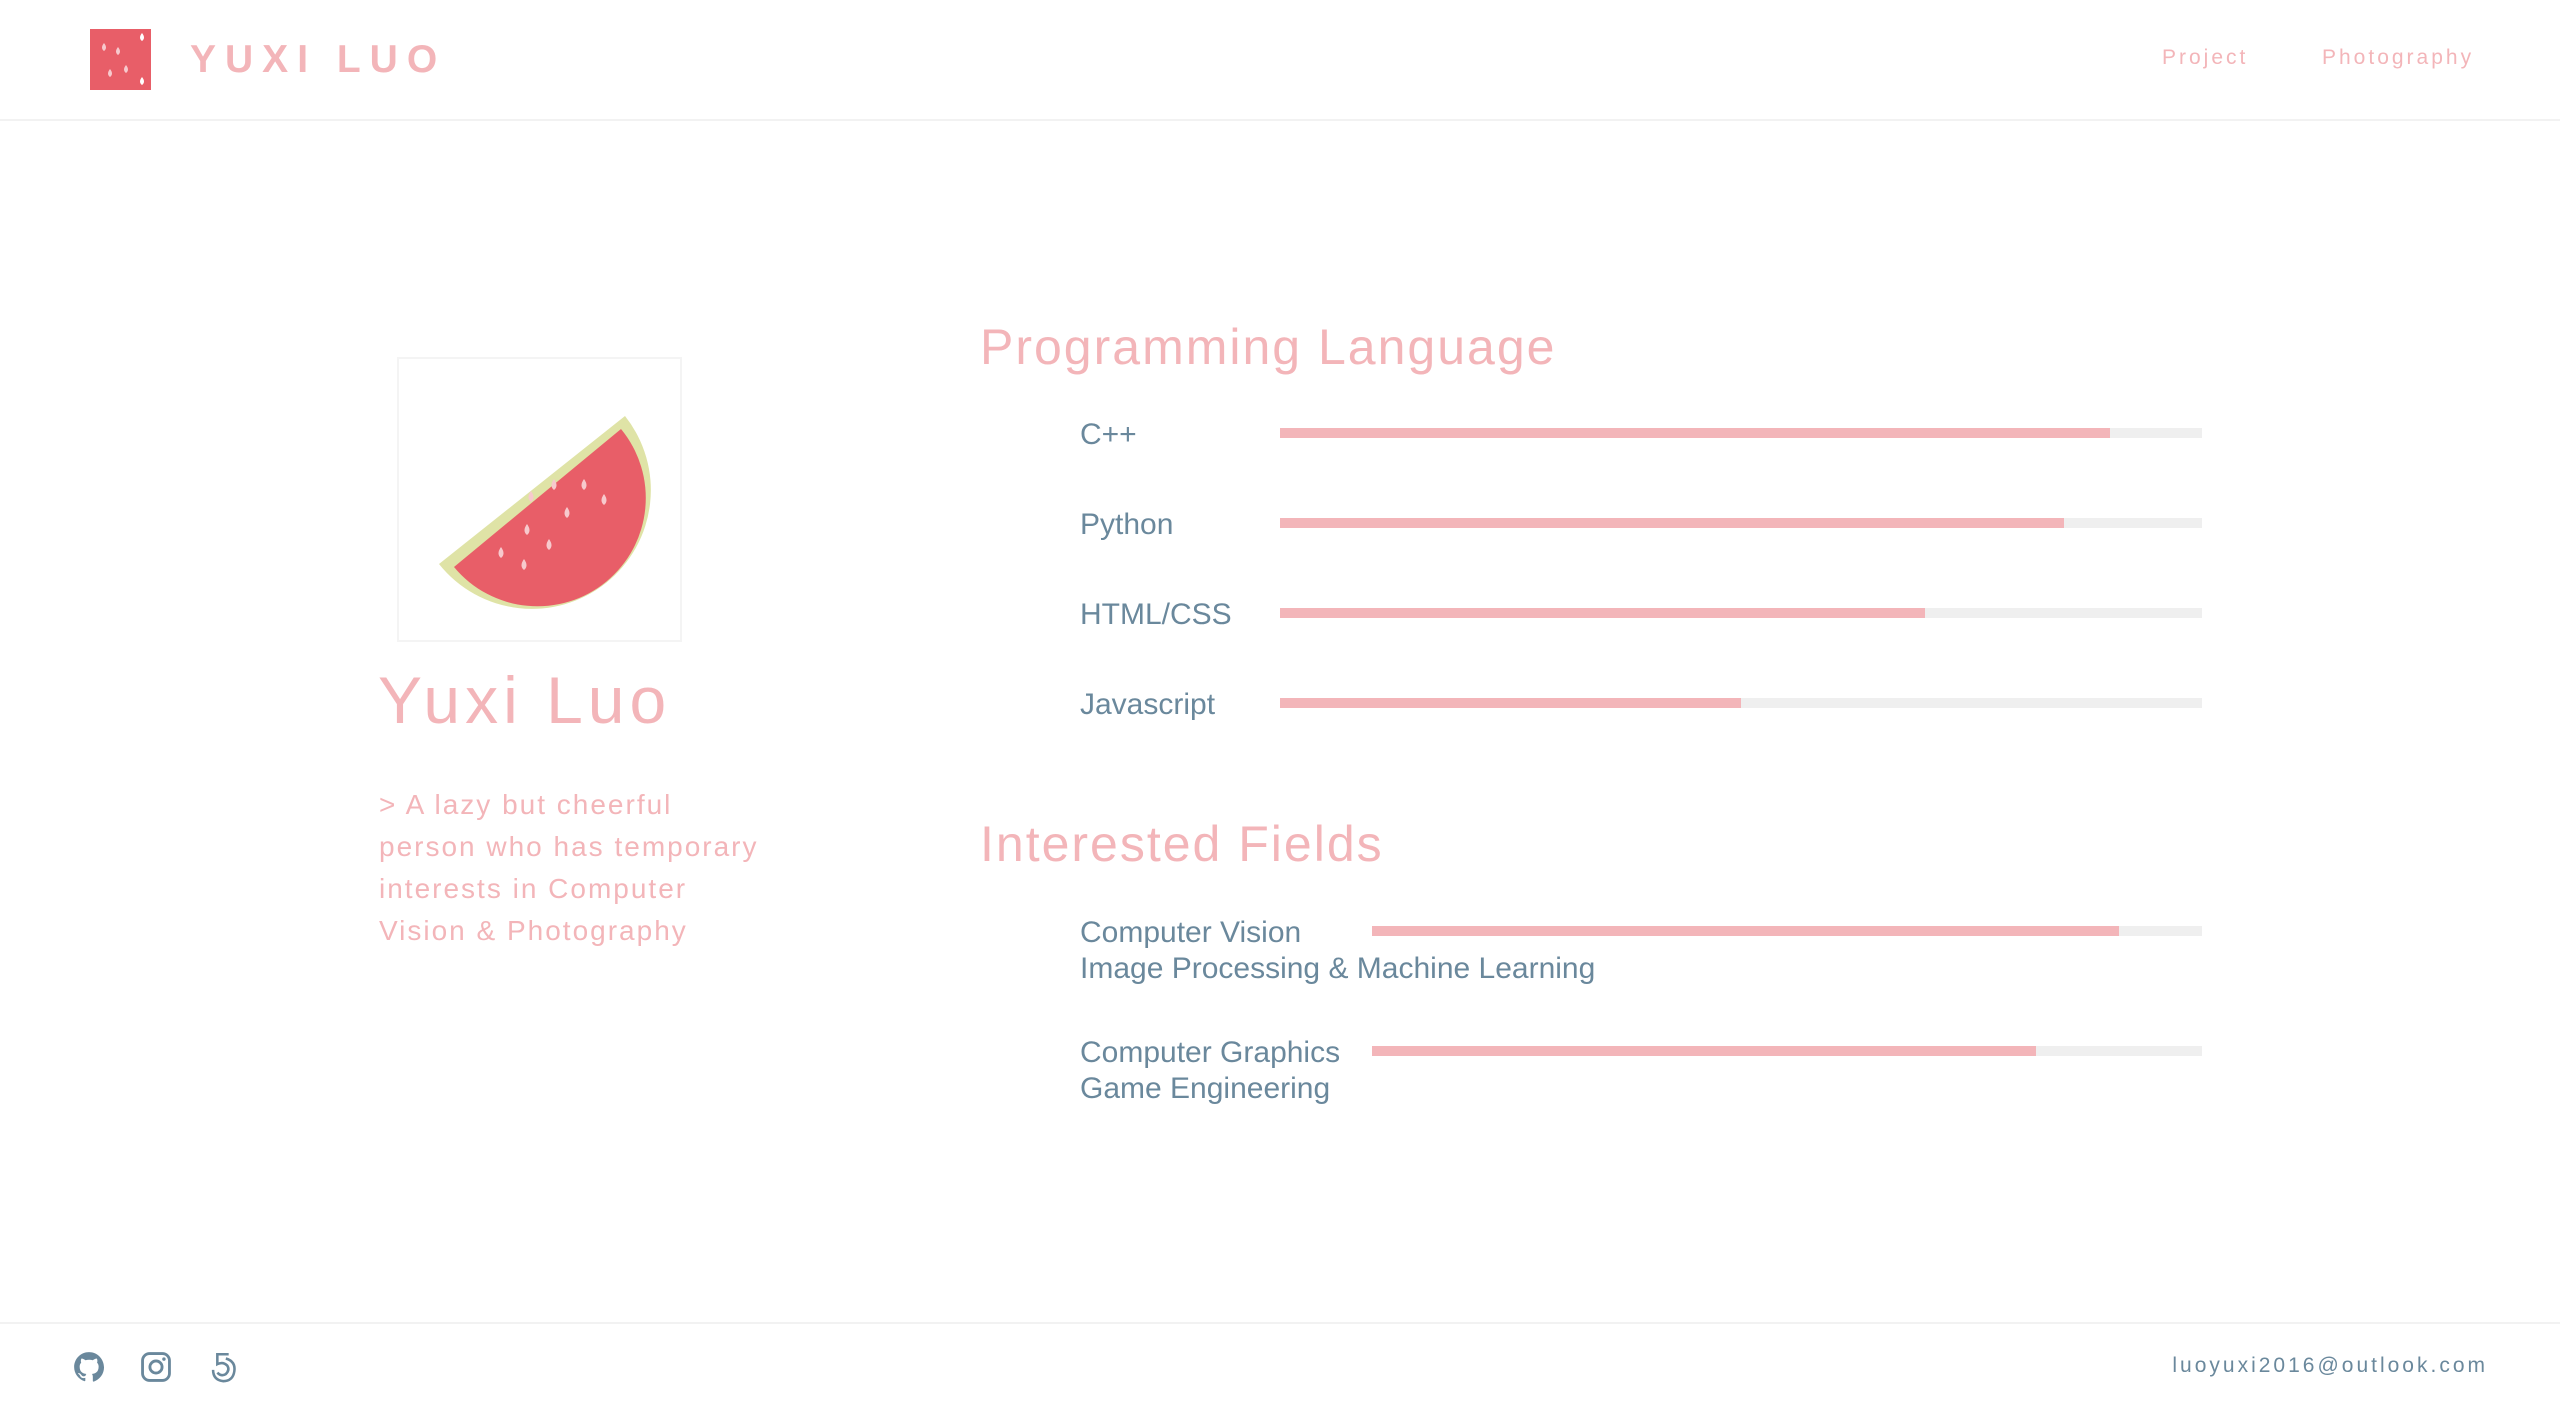 The height and width of the screenshot is (1406, 2560). I want to click on skill-bar-html-css, so click(1741, 613).